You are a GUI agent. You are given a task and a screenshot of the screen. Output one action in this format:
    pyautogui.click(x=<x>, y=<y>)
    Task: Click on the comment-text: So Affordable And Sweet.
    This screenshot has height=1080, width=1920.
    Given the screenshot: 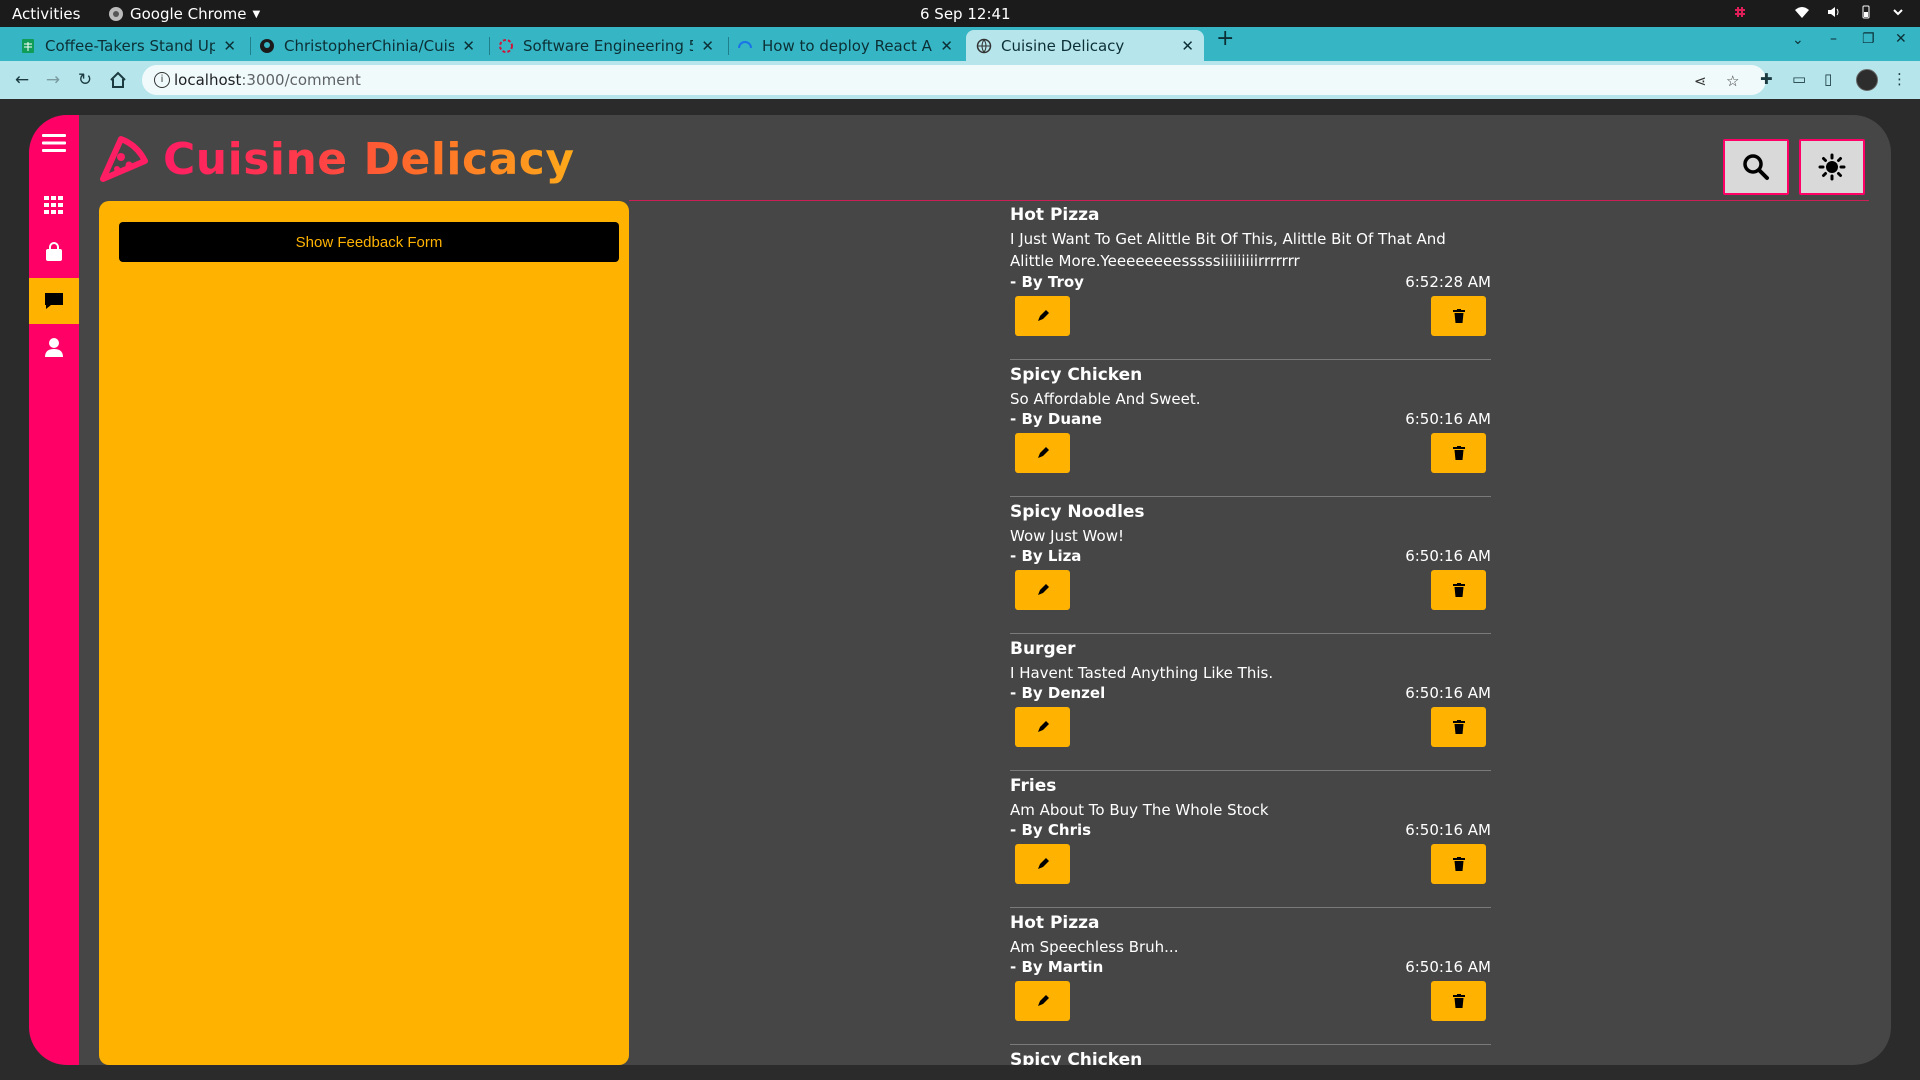 What is the action you would take?
    pyautogui.click(x=1105, y=399)
    